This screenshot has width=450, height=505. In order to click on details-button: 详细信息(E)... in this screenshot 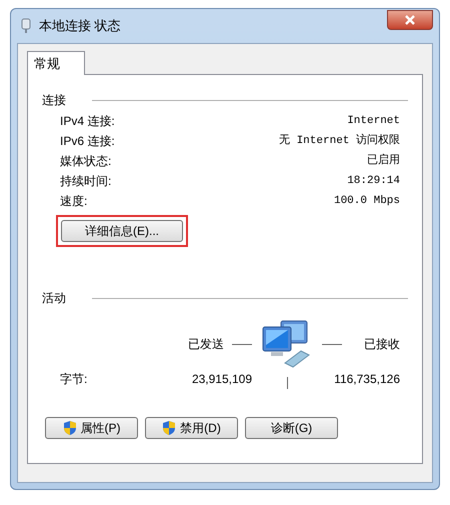, I will do `click(122, 231)`.